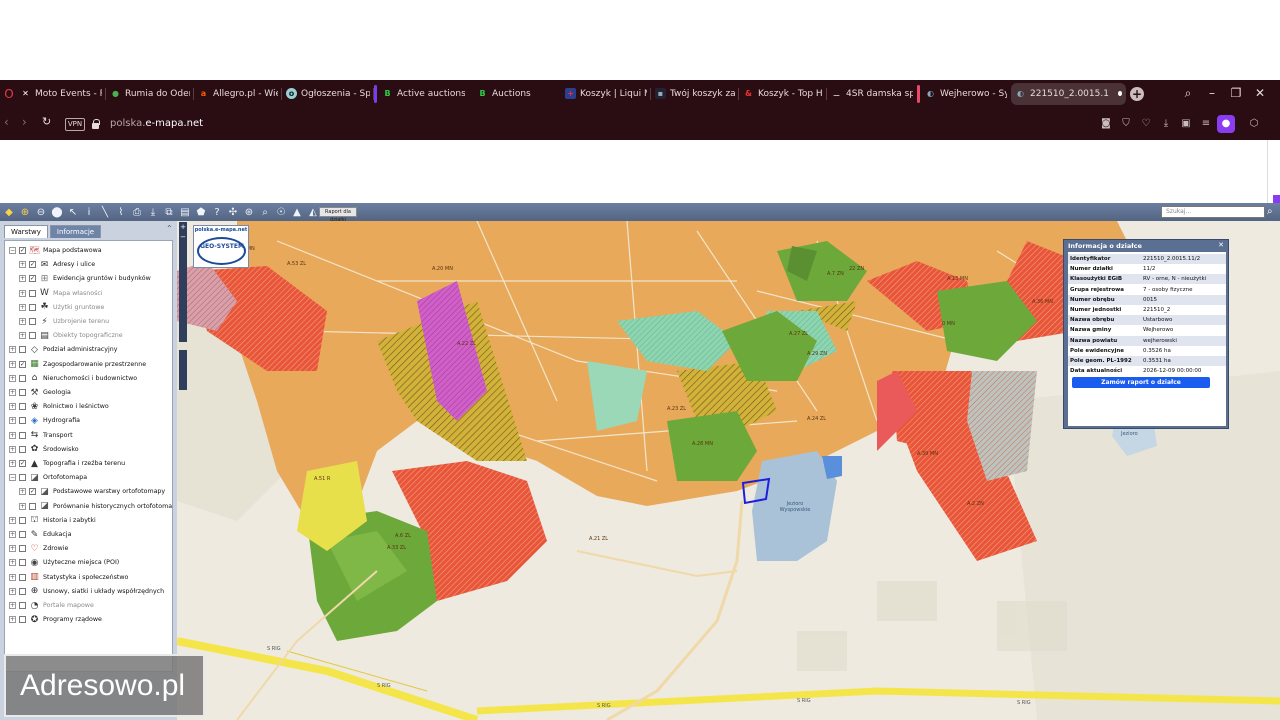 This screenshot has width=1280, height=720. I want to click on help-icon: ?, so click(217, 212).